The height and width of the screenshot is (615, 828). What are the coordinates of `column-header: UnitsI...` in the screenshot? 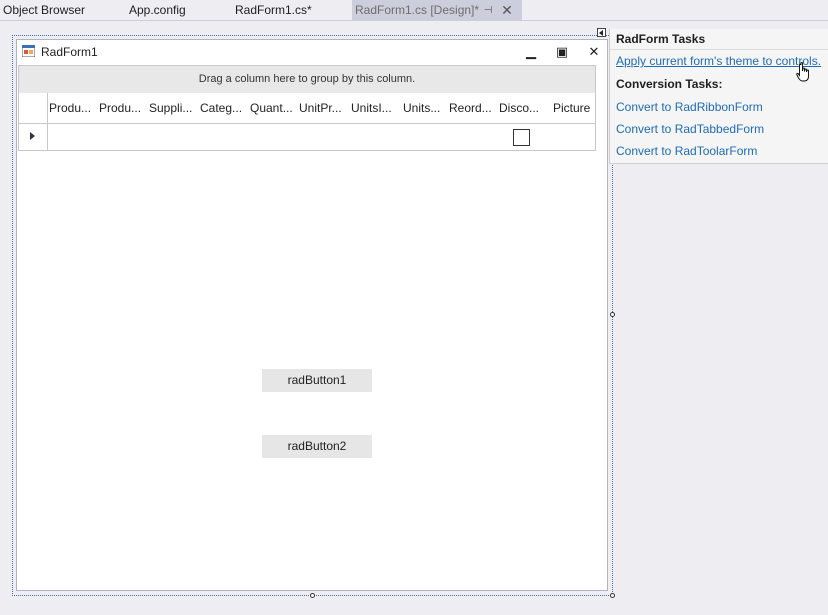 It's located at (376, 108).